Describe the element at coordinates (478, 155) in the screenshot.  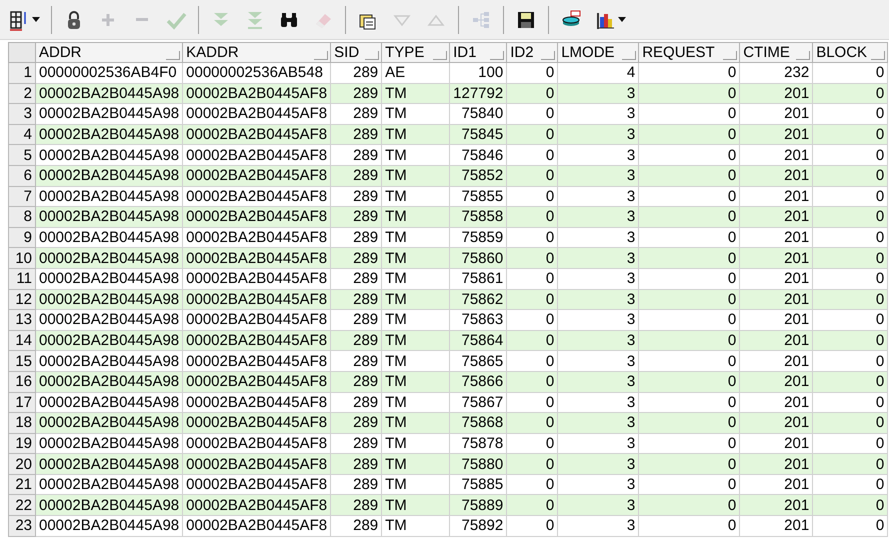
I see `table-cell: 75846` at that location.